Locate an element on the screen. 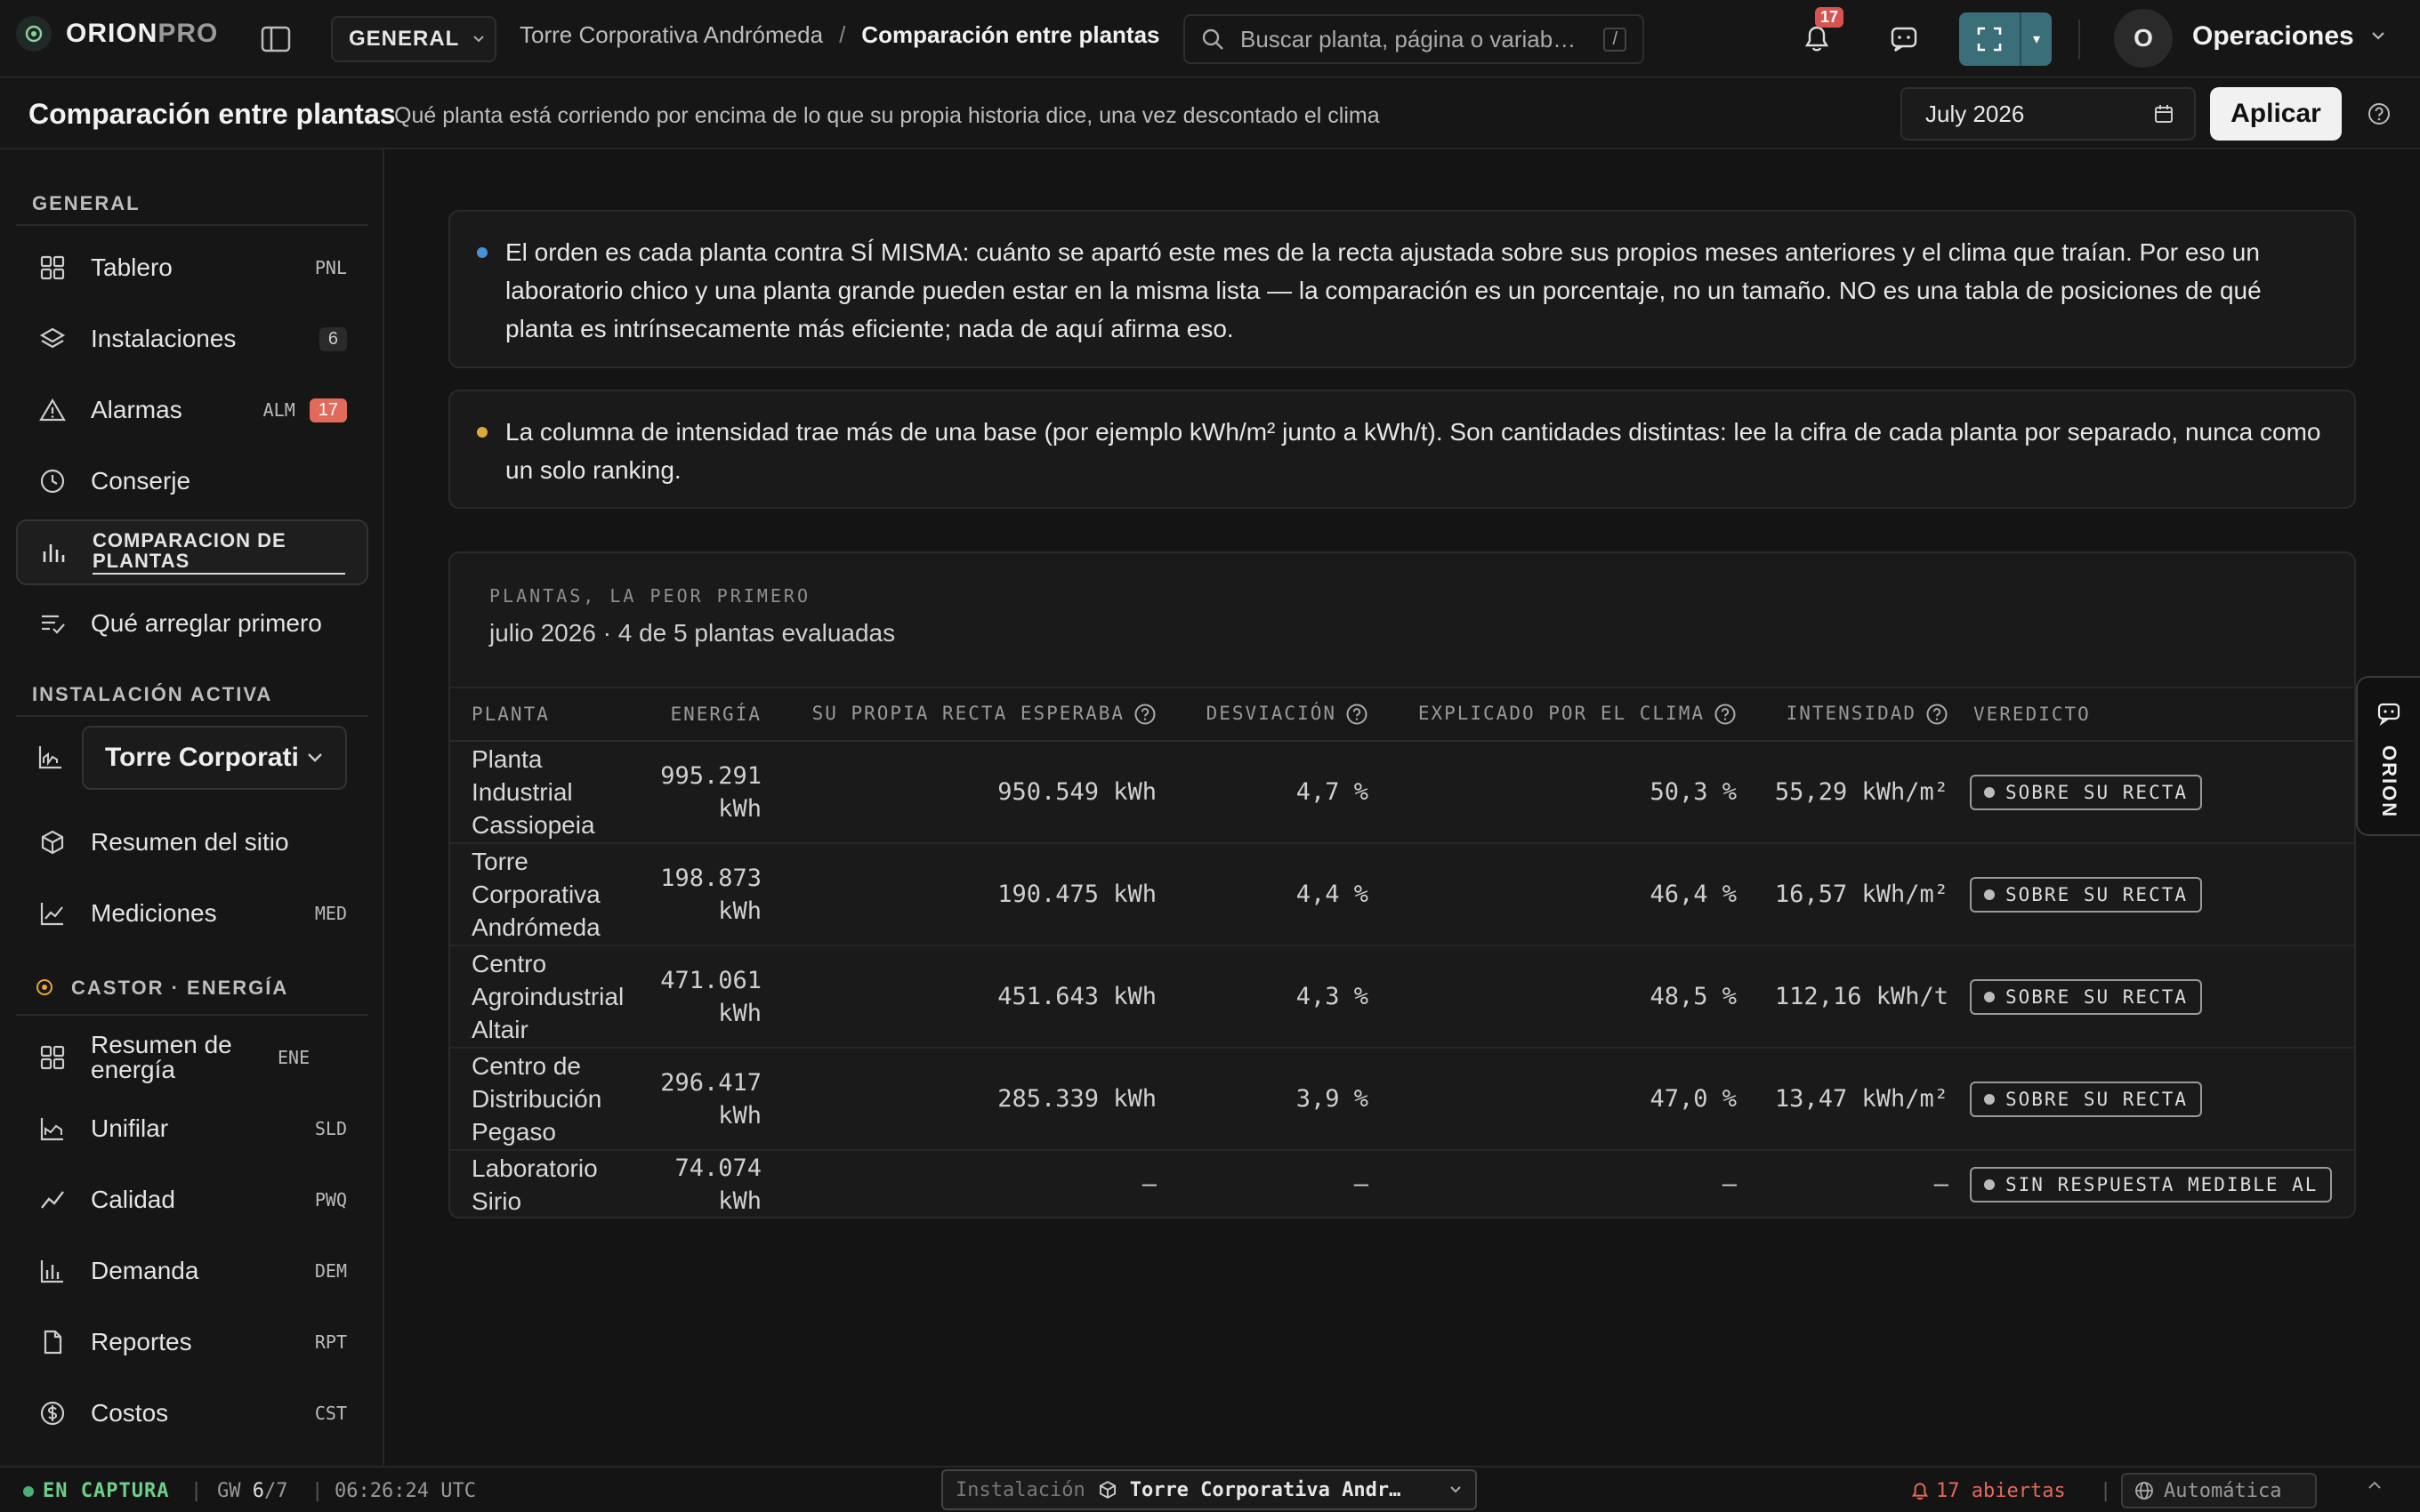 The width and height of the screenshot is (2420, 1512). fullscreen-menu-chevron-icon: ▾ is located at coordinates (2036, 39).